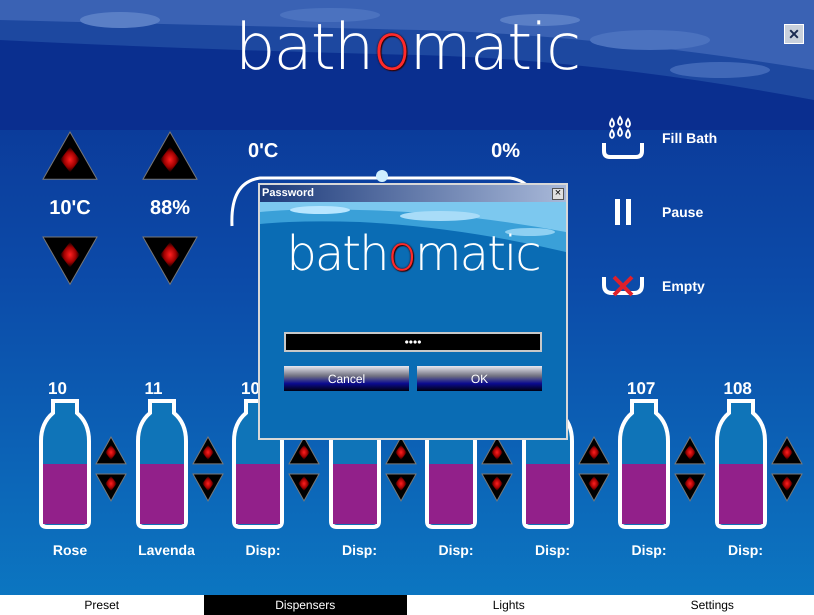  Describe the element at coordinates (305, 605) in the screenshot. I see `tab: Dispensers` at that location.